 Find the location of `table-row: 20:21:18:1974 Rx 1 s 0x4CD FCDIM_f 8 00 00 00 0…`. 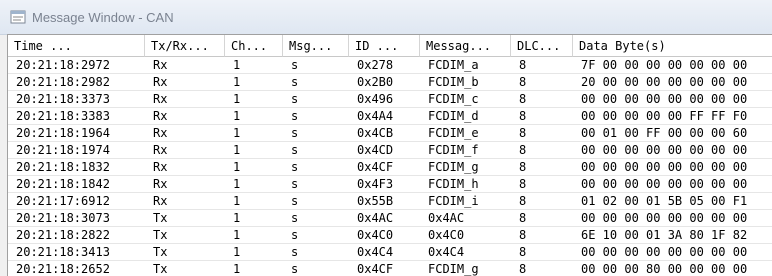

table-row: 20:21:18:1974 Rx 1 s 0x4CD FCDIM_f 8 00 00 00 0… is located at coordinates (390, 150).